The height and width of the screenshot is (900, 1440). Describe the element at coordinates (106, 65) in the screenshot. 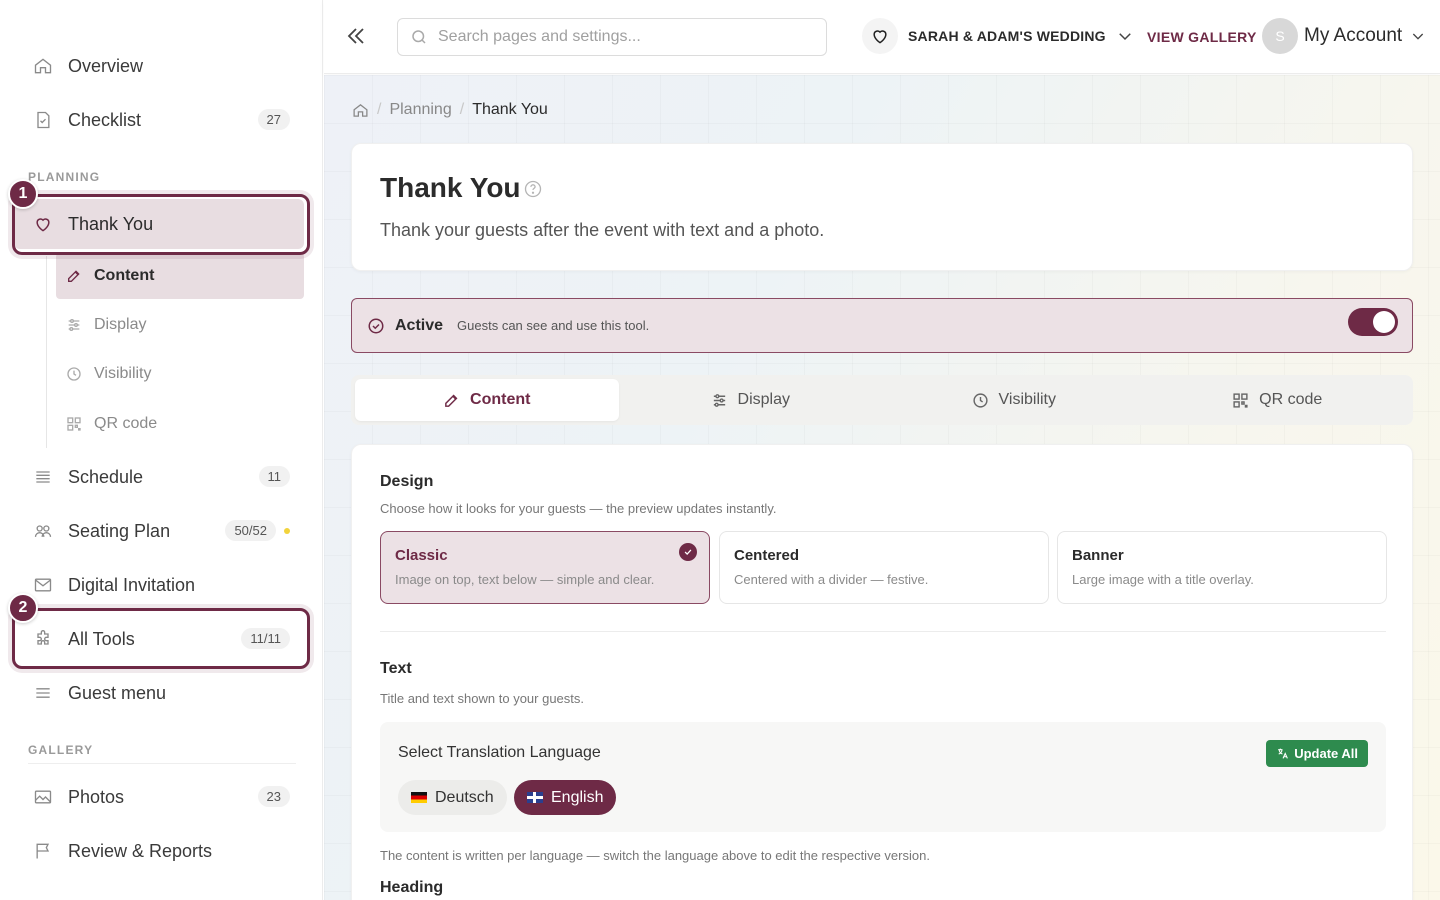

I see `sidebar-item-label: Overview` at that location.